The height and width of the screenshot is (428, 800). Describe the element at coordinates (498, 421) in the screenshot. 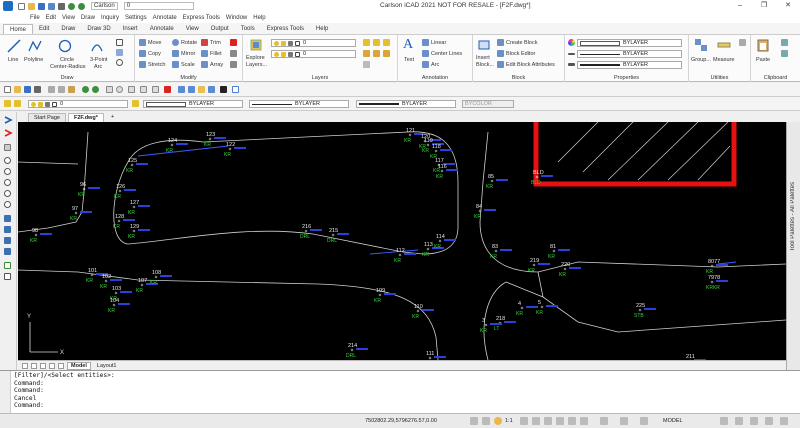

I see `annotation-visibility-icon` at that location.